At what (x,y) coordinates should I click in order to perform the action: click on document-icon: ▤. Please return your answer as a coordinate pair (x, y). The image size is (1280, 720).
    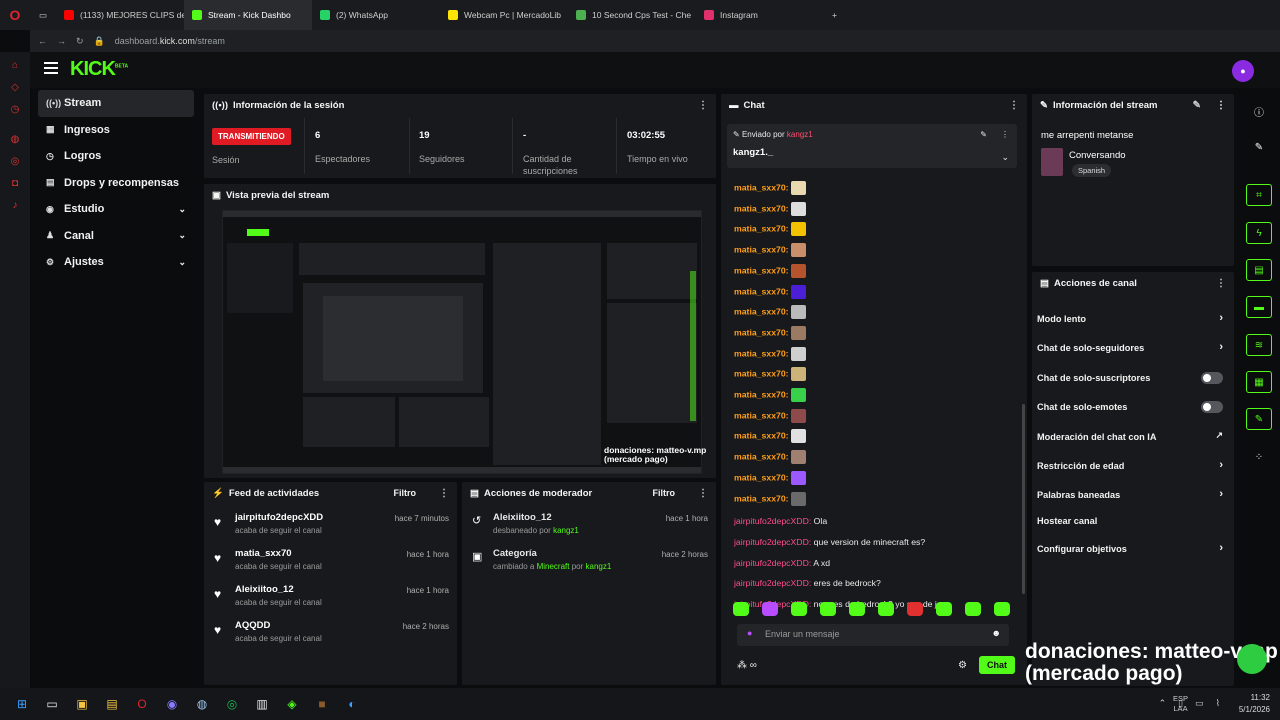
    Looking at the image, I should click on (1259, 270).